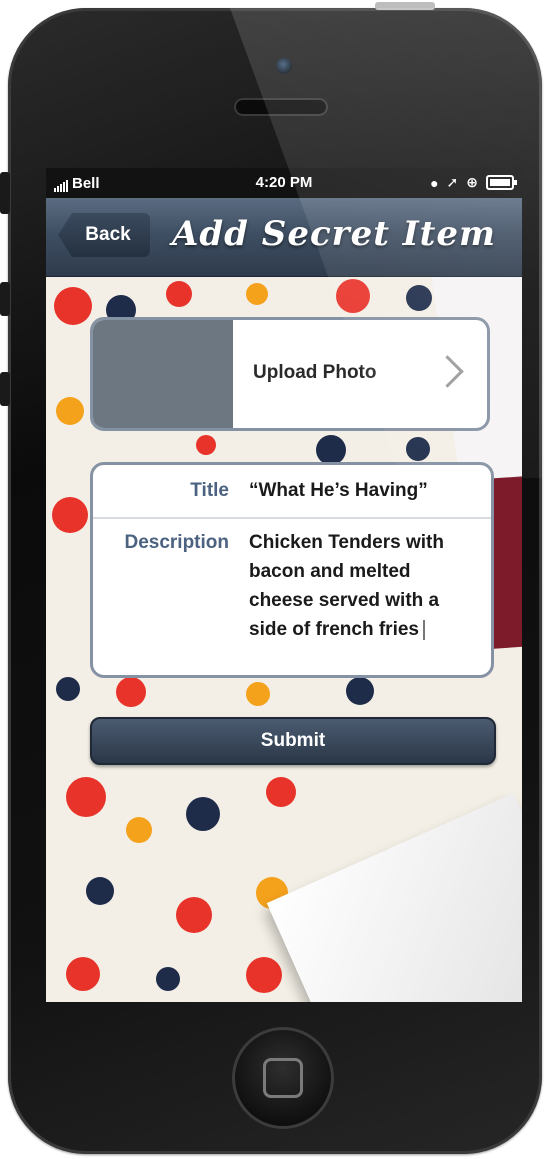 This screenshot has width=551, height=1159. What do you see at coordinates (284, 183) in the screenshot?
I see `status-bar: Bell 4:20 PM ● ➚ ⊕` at bounding box center [284, 183].